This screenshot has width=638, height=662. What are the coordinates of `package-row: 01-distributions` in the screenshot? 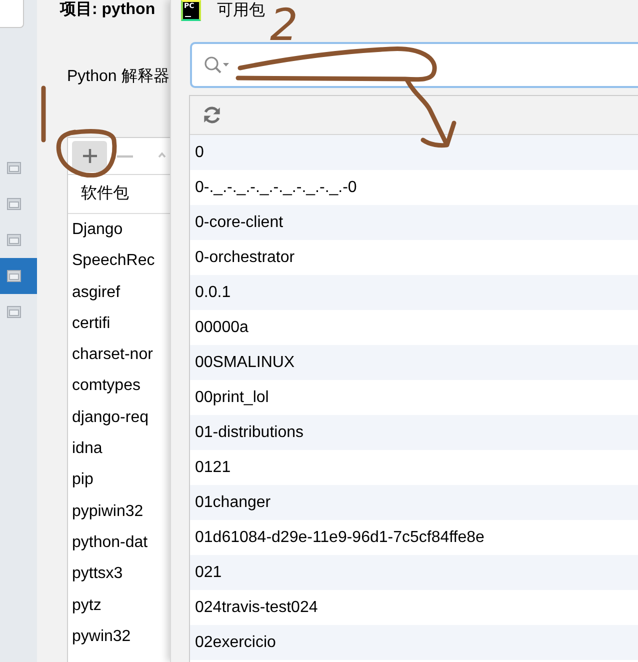 It's located at (414, 432).